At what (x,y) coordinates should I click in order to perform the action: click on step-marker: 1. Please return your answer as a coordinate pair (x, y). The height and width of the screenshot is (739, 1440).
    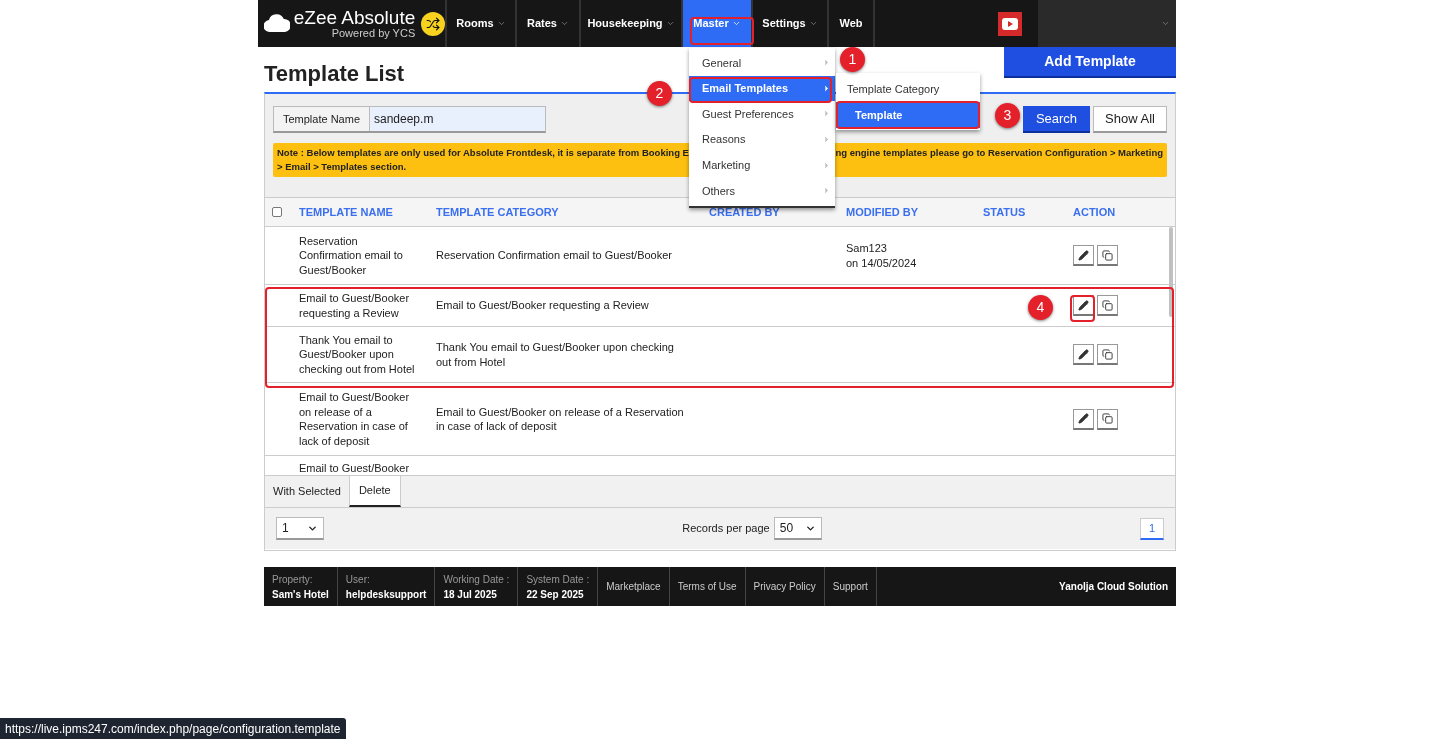
    Looking at the image, I should click on (852, 59).